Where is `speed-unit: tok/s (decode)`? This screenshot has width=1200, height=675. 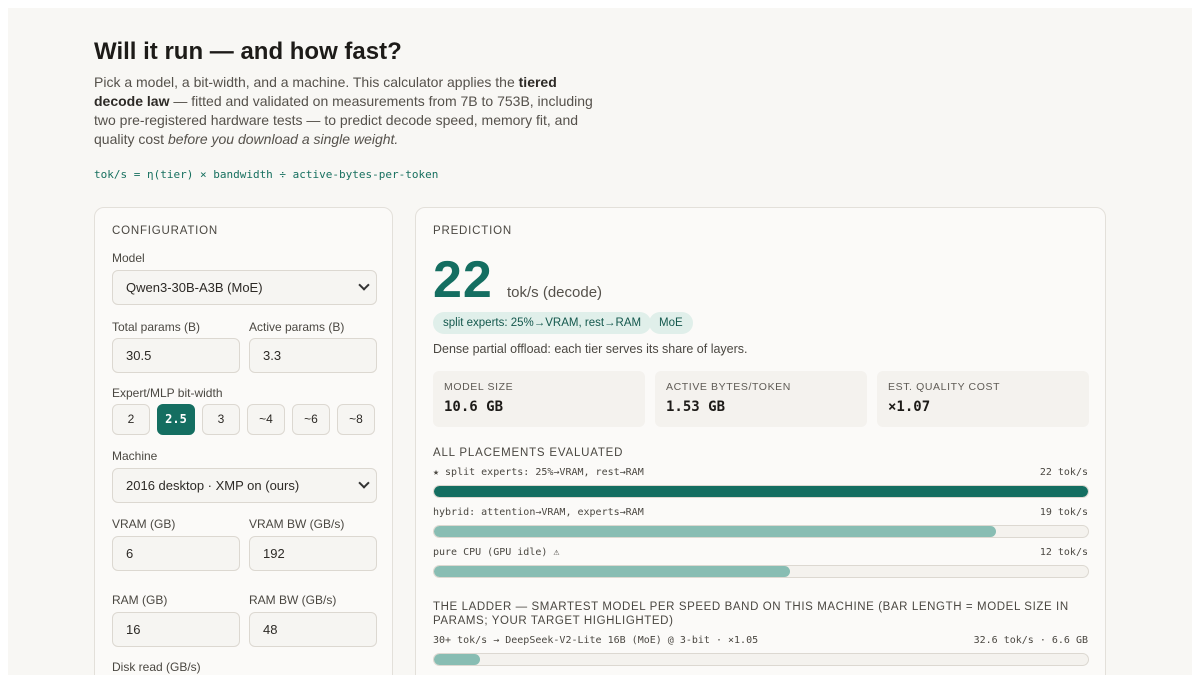
speed-unit: tok/s (decode) is located at coordinates (555, 292).